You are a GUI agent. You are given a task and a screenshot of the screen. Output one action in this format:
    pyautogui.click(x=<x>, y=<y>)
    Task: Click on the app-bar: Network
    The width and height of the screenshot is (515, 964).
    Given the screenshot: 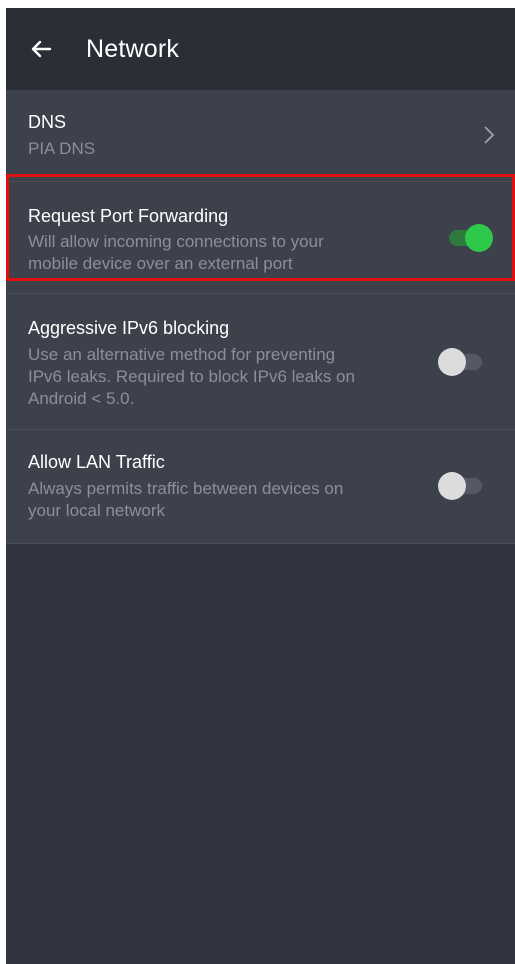 What is the action you would take?
    pyautogui.click(x=260, y=49)
    